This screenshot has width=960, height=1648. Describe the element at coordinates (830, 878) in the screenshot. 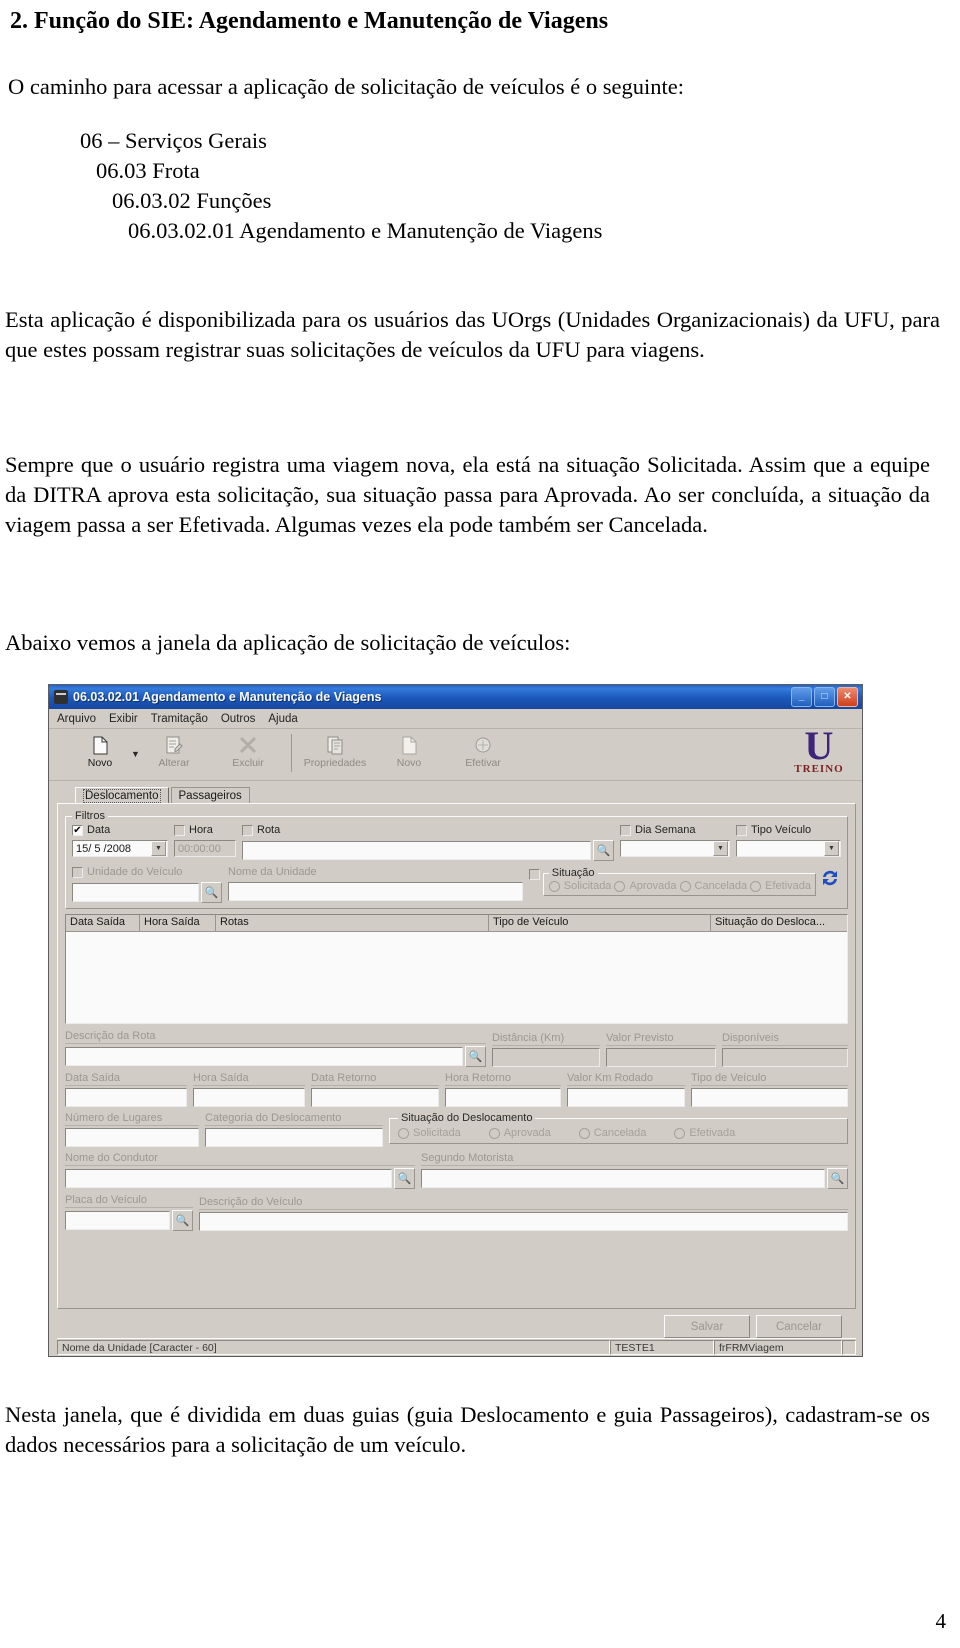

I see `refresh-icon` at that location.